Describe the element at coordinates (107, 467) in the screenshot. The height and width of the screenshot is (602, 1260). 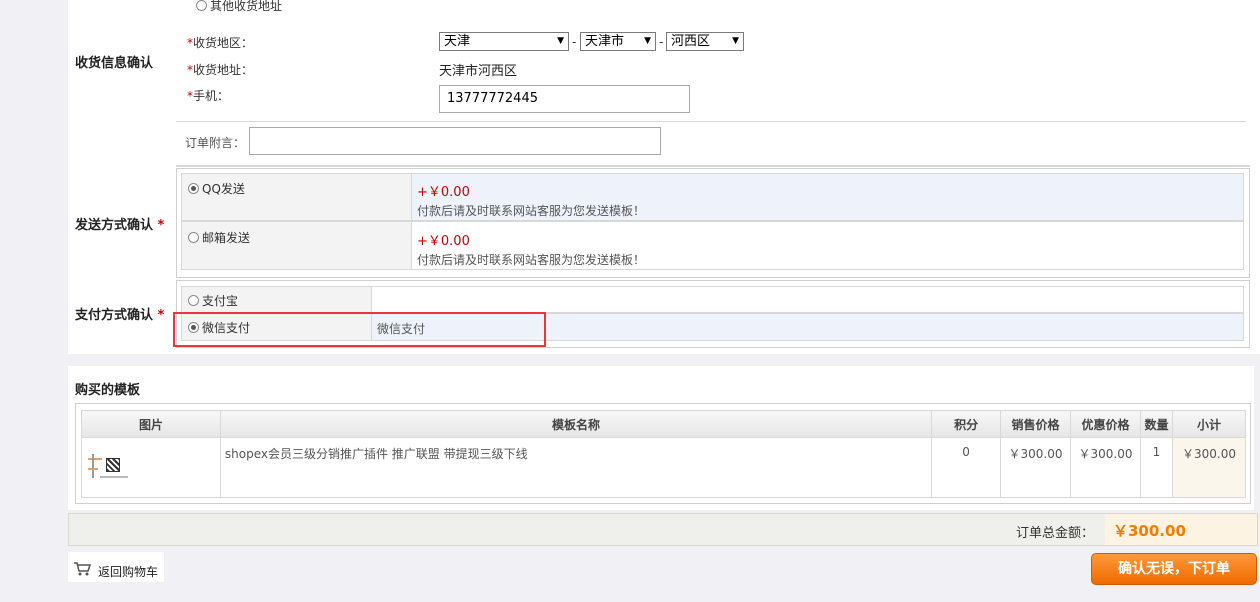
I see `product-thumbnail` at that location.